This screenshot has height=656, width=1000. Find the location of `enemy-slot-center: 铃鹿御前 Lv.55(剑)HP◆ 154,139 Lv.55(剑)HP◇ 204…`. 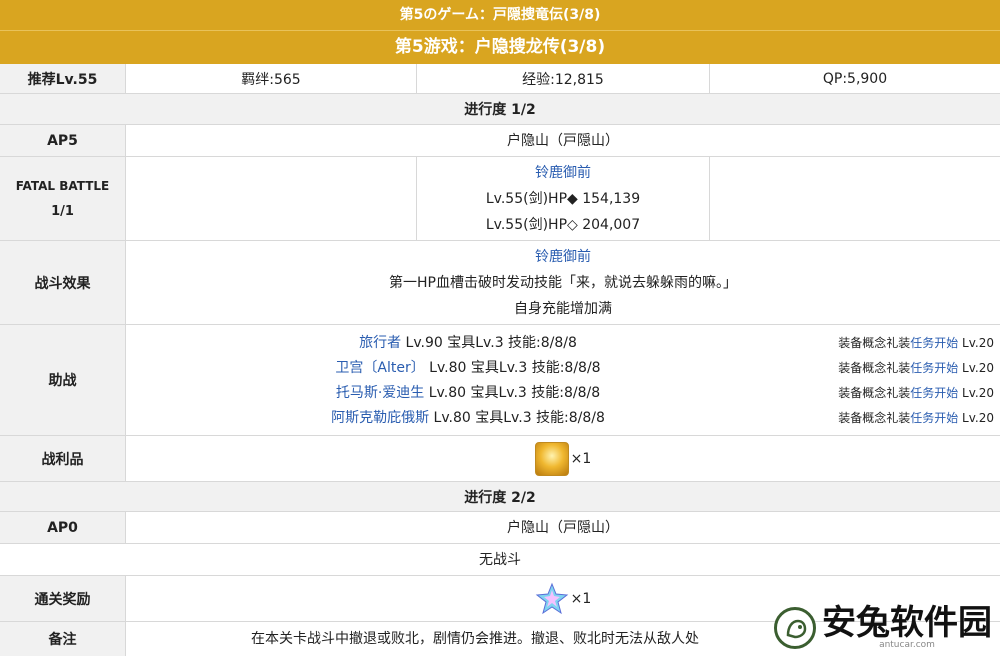

enemy-slot-center: 铃鹿御前 Lv.55(剑)HP◆ 154,139 Lv.55(剑)HP◇ 204… is located at coordinates (563, 198).